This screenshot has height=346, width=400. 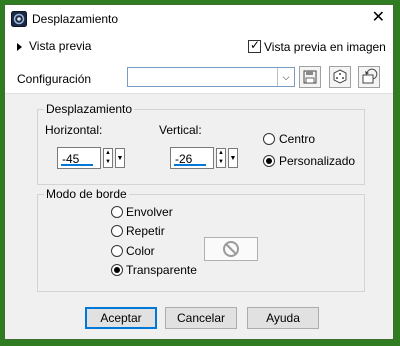 What do you see at coordinates (117, 212) in the screenshot?
I see `radio-envolver` at bounding box center [117, 212].